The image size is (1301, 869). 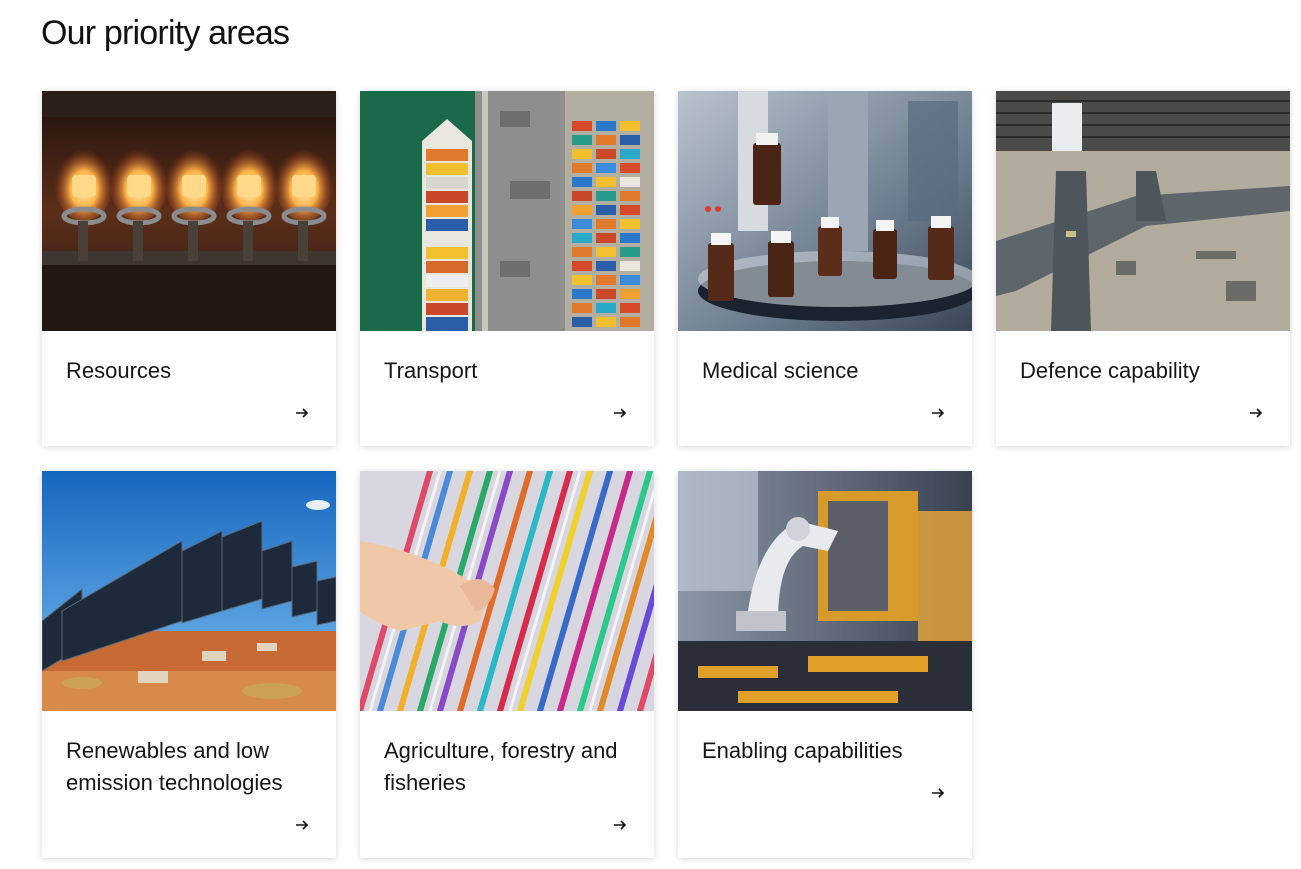 What do you see at coordinates (431, 370) in the screenshot?
I see `card-title: Transport` at bounding box center [431, 370].